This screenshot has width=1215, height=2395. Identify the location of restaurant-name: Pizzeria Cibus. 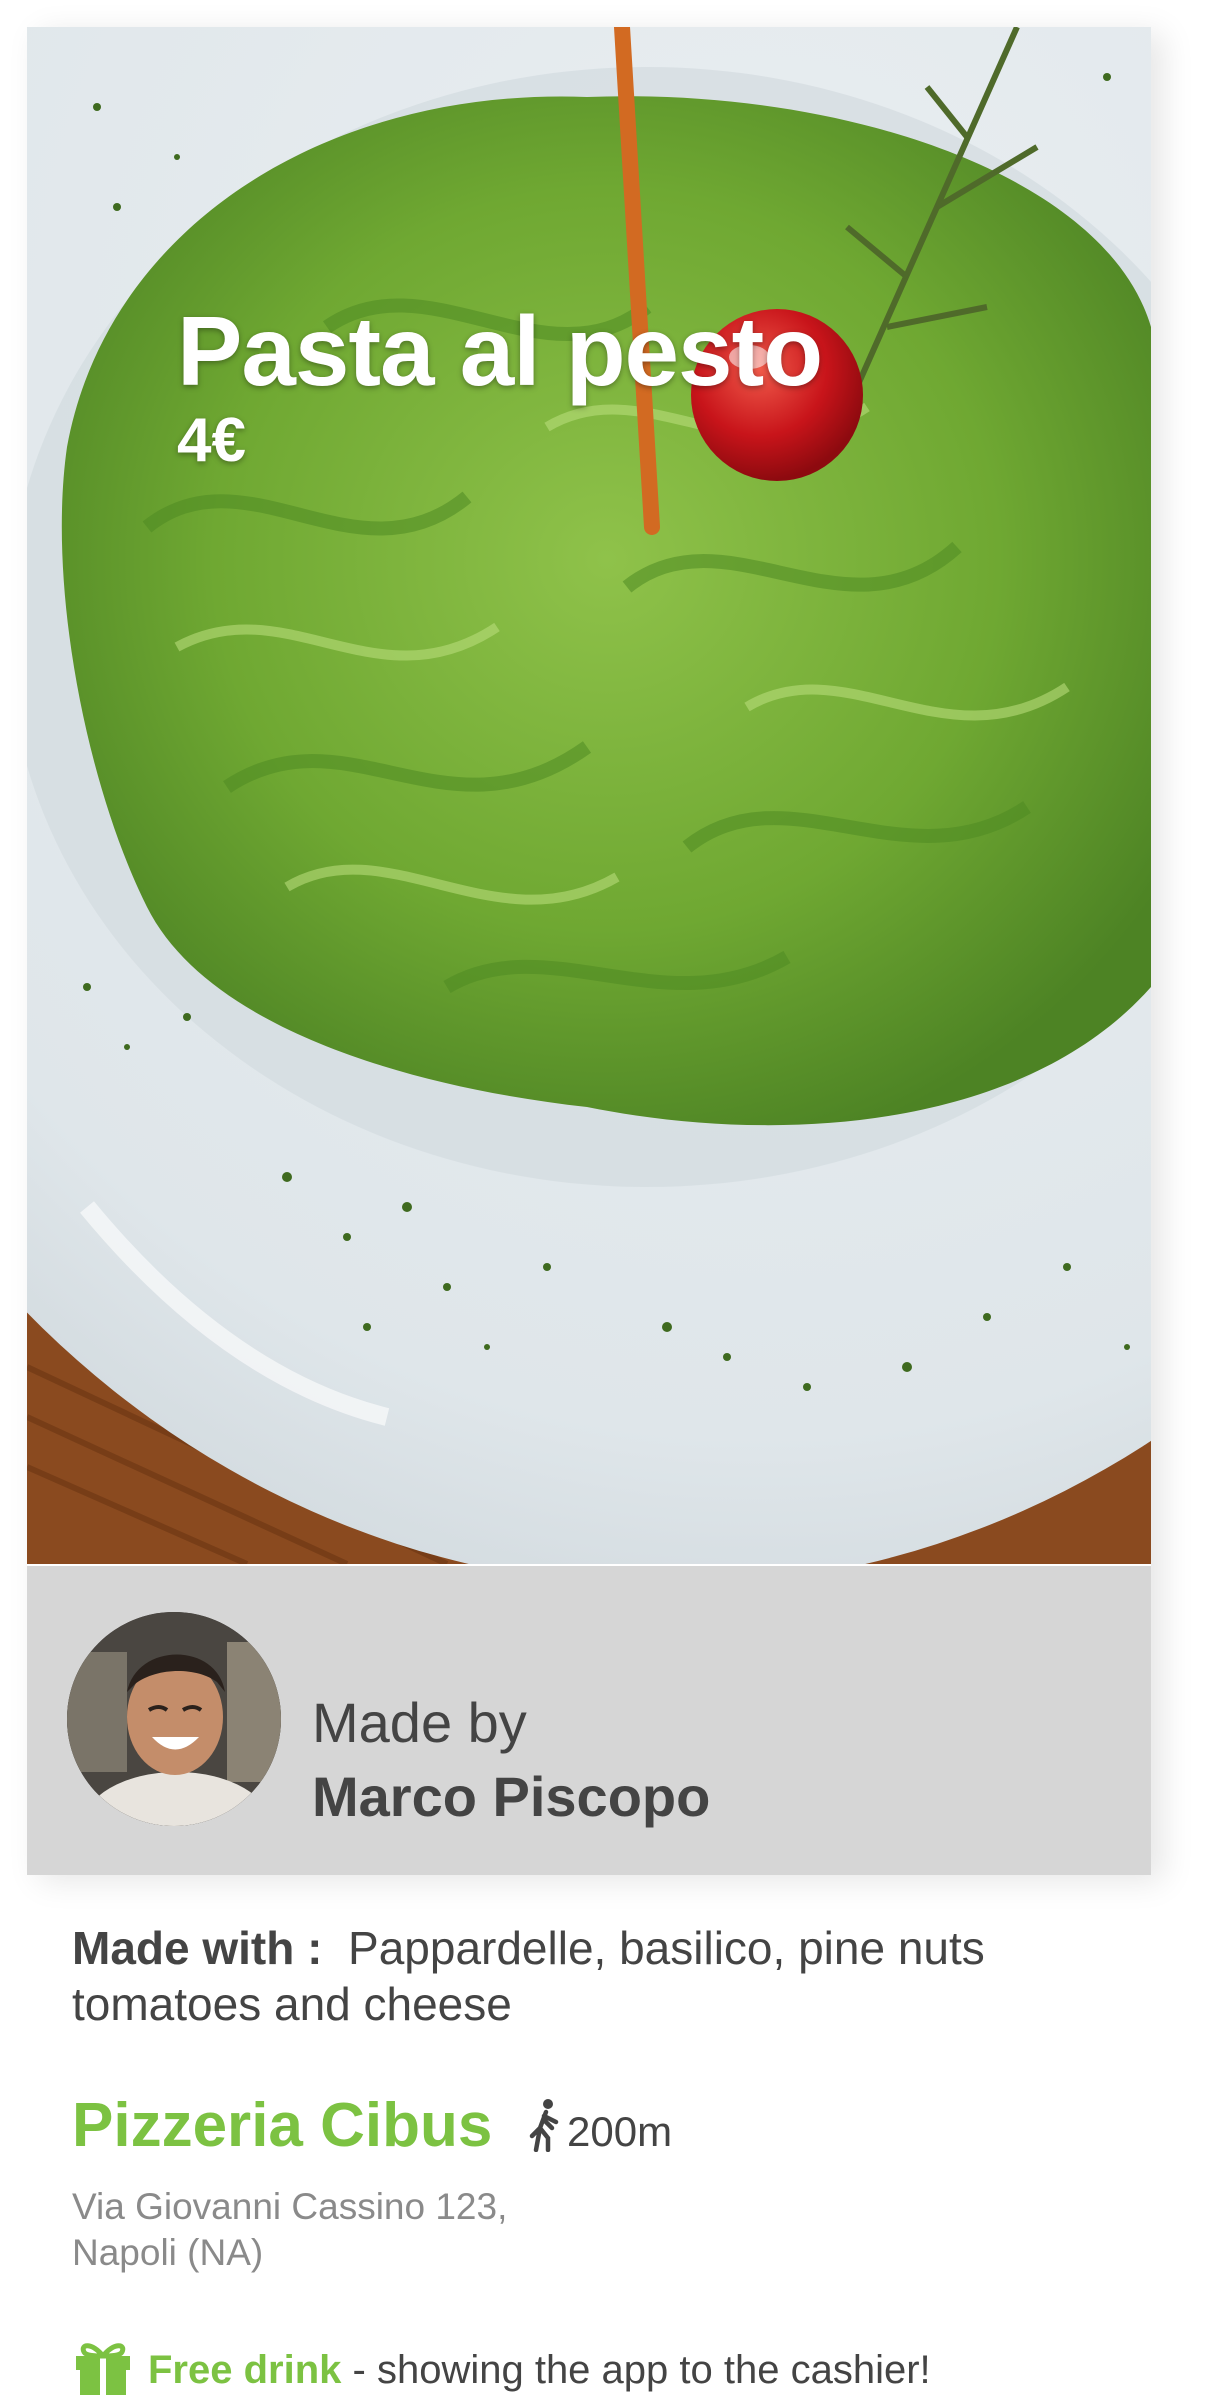
(282, 2125).